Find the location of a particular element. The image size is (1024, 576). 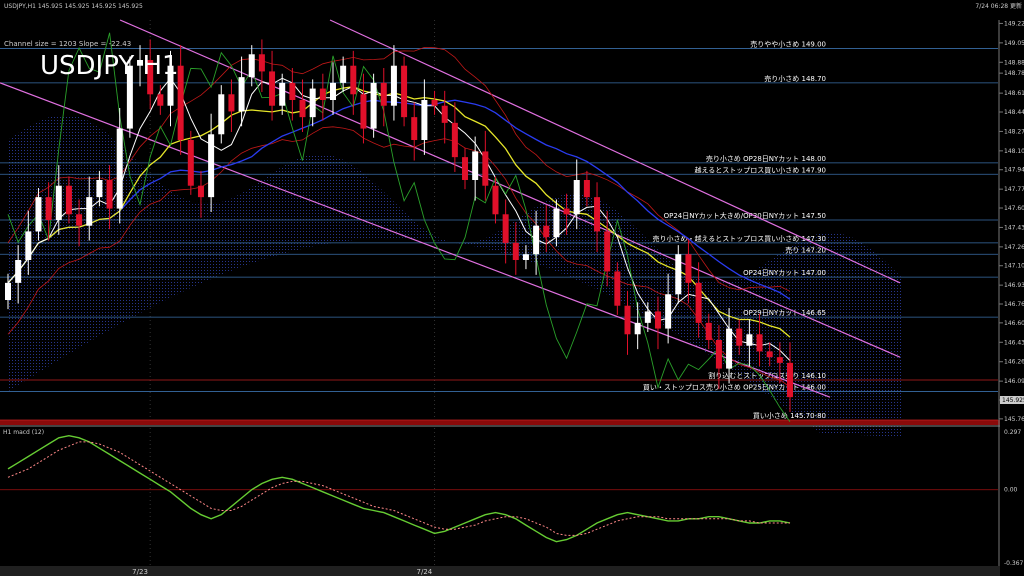

level-label: 越えるとストップロス買い小さめ 147.90 is located at coordinates (760, 169).